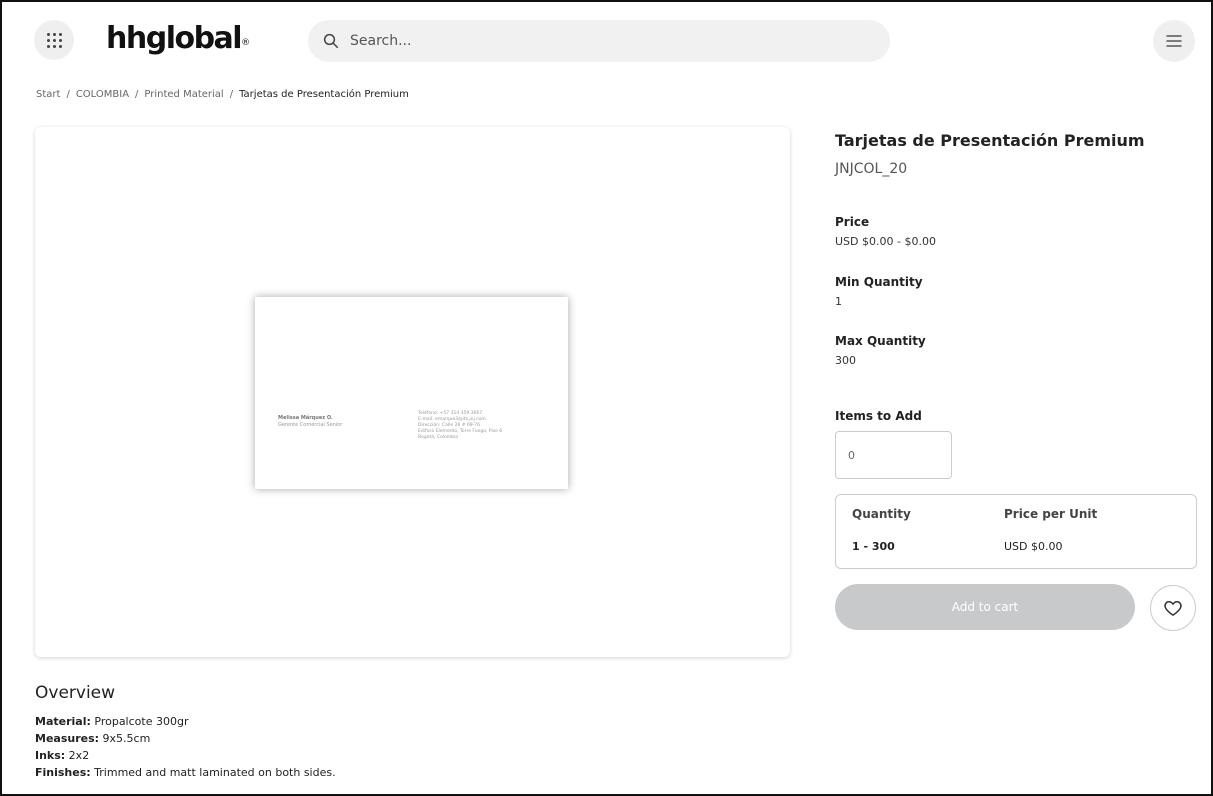 The height and width of the screenshot is (796, 1213). Describe the element at coordinates (139, 721) in the screenshot. I see `spec-value: Propalcote 300gr` at that location.